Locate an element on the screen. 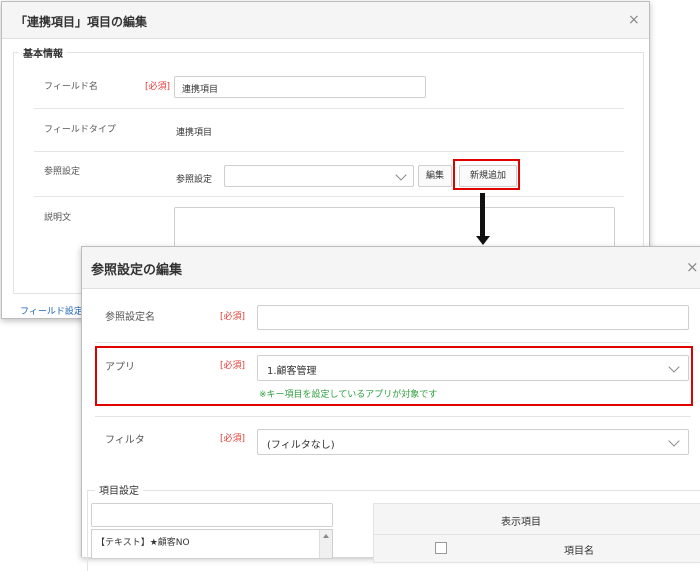 The height and width of the screenshot is (571, 700). field-settings-link: フィールド設定 is located at coordinates (51, 310).